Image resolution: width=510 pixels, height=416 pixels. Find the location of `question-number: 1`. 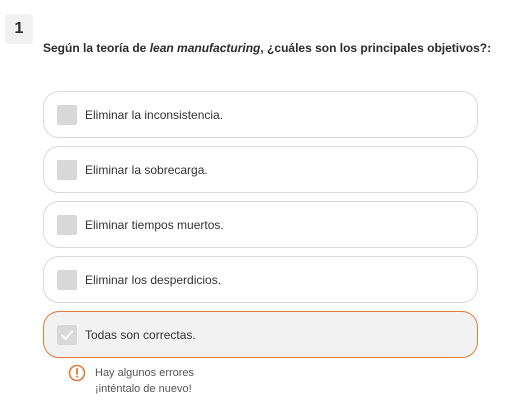

question-number: 1 is located at coordinates (19, 29).